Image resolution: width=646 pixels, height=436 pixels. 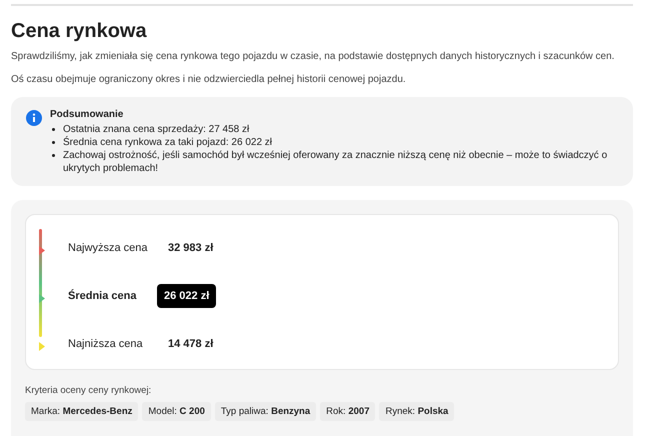 What do you see at coordinates (313, 56) in the screenshot?
I see `description-text: Sprawdziliśmy, jak zmieniała się cena rynkowa tego pojazdu w czasie, na podstawie dostępnych danych historycznych i szacunków cen.` at bounding box center [313, 56].